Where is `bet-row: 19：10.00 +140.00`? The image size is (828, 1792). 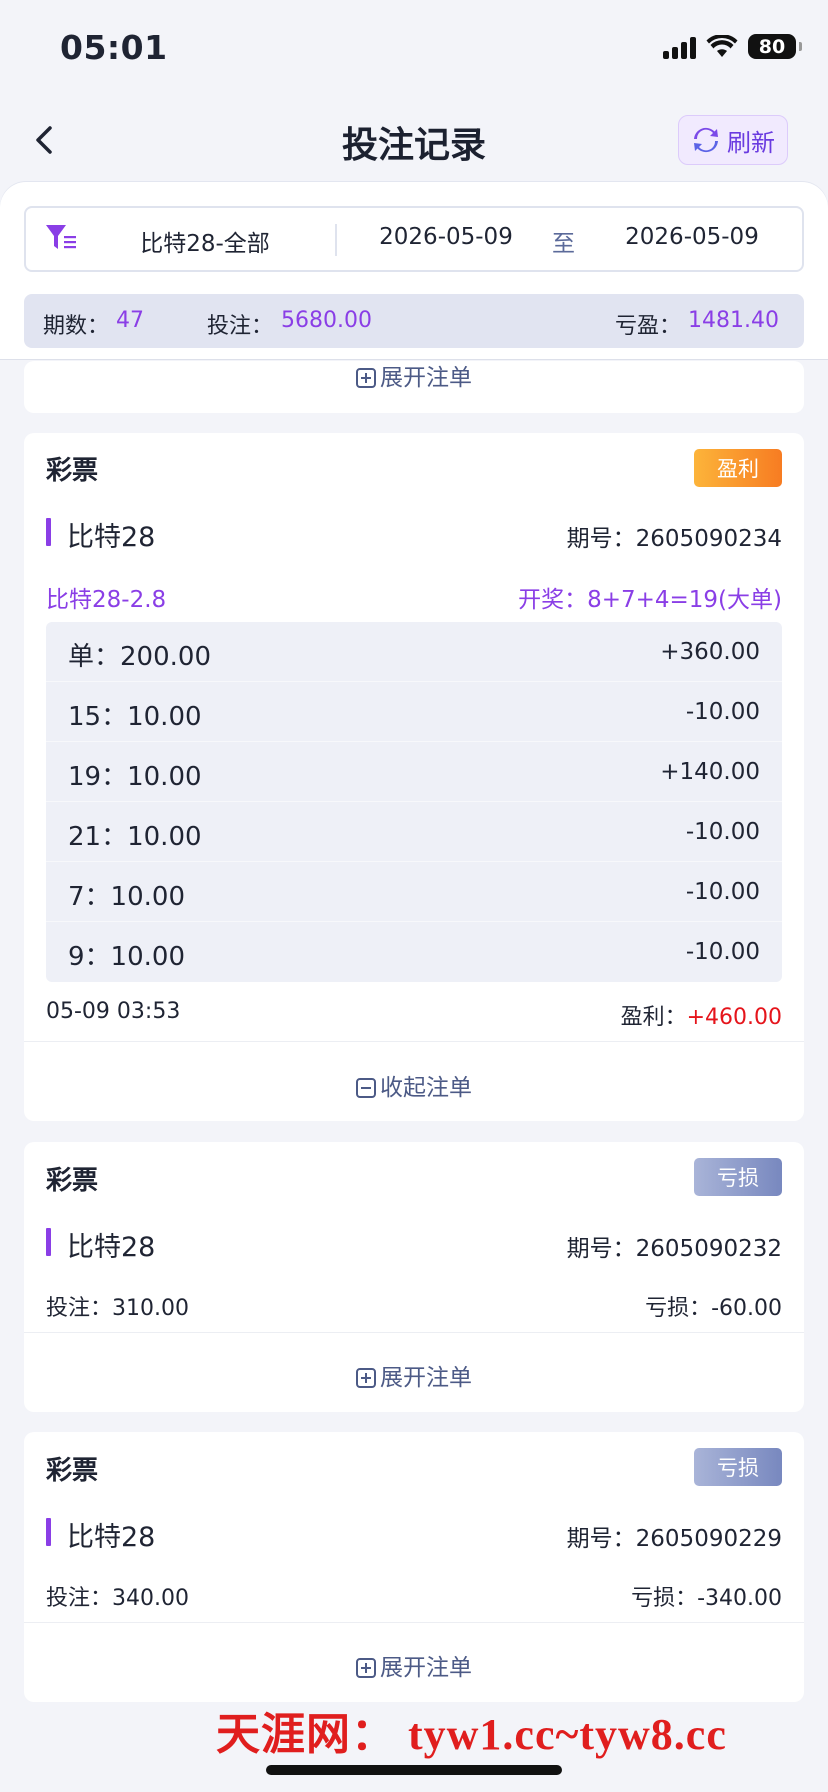 bet-row: 19：10.00 +140.00 is located at coordinates (414, 772).